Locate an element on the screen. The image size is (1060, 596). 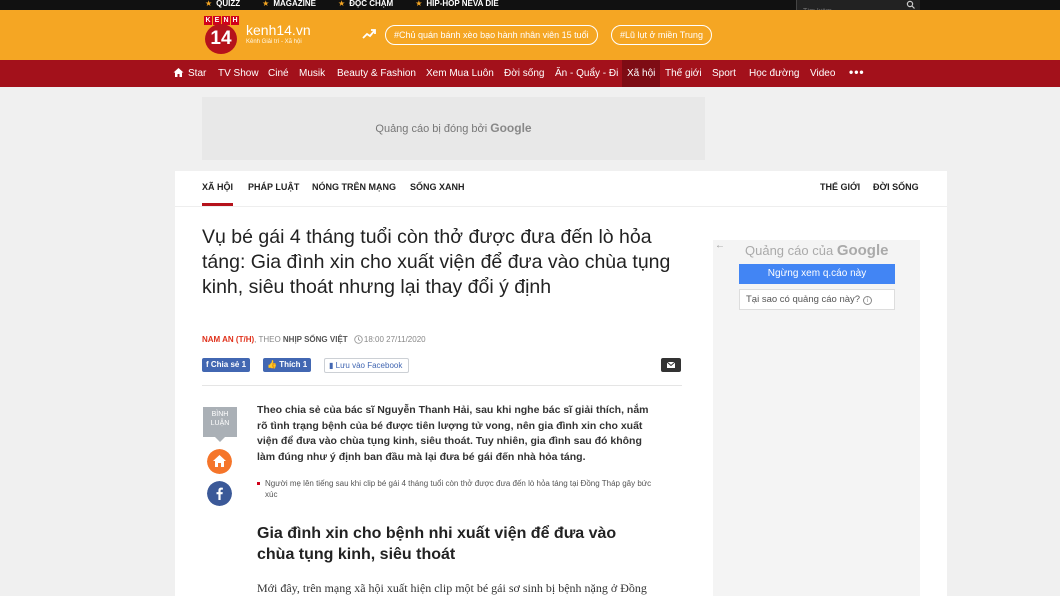
facebook-like-button: 👍 Thích 1 is located at coordinates (287, 365).